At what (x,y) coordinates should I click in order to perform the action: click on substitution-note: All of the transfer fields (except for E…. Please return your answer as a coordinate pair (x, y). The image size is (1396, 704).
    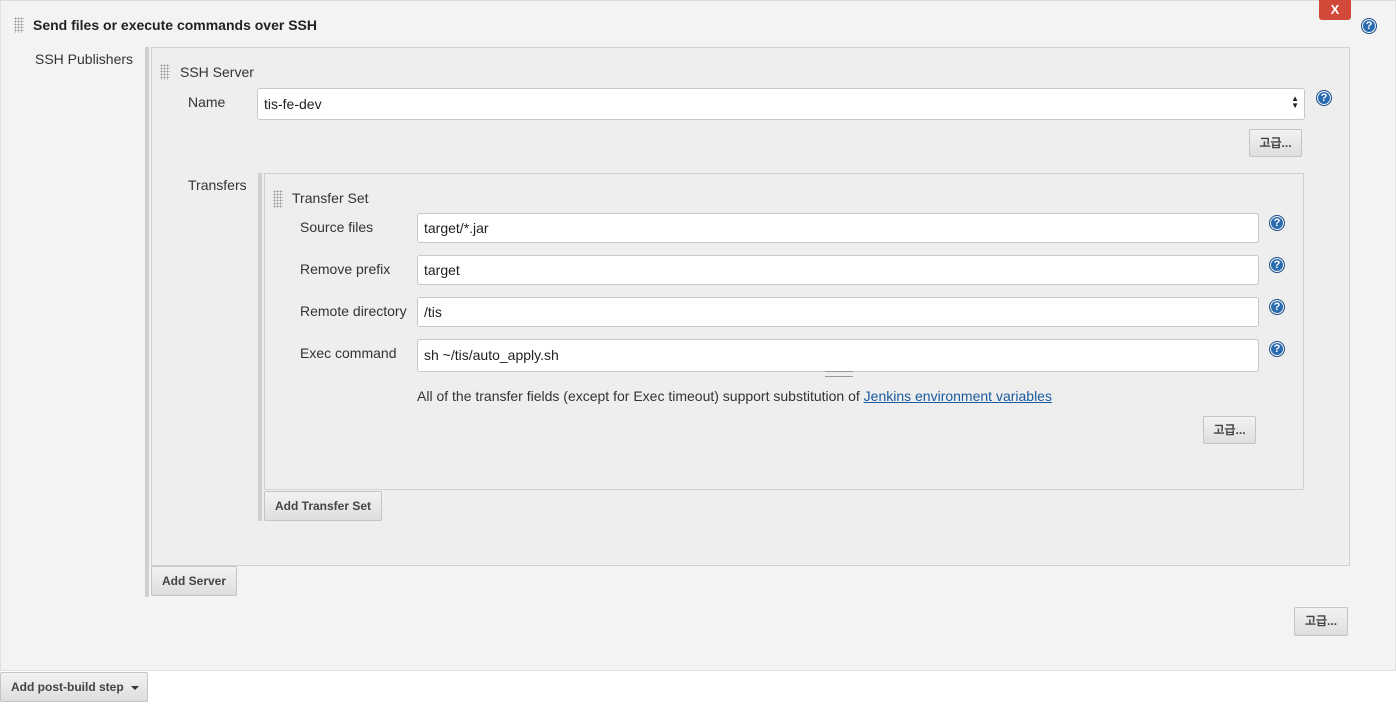
    Looking at the image, I should click on (734, 396).